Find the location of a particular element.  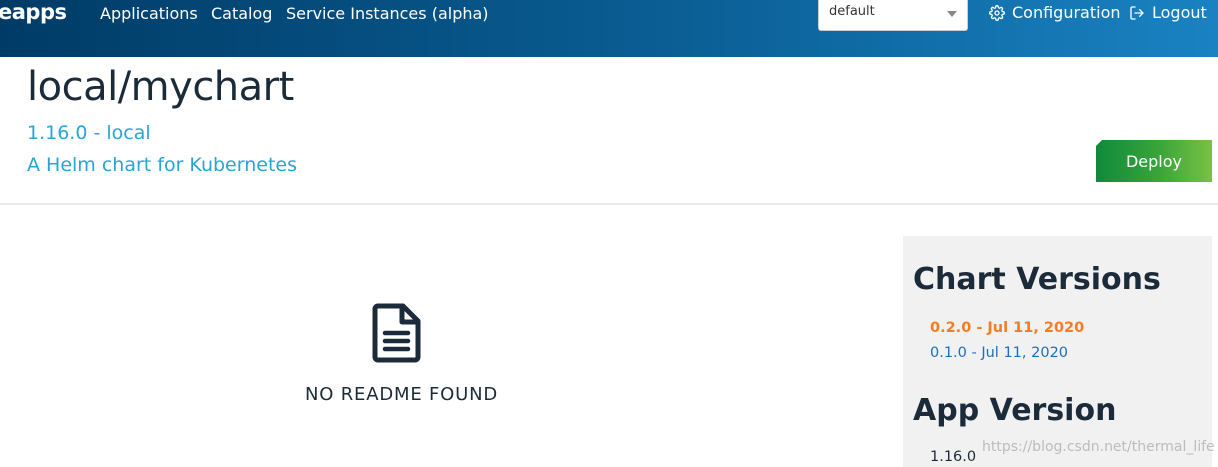

chart-description: A Helm chart for Kubernetes is located at coordinates (162, 165).